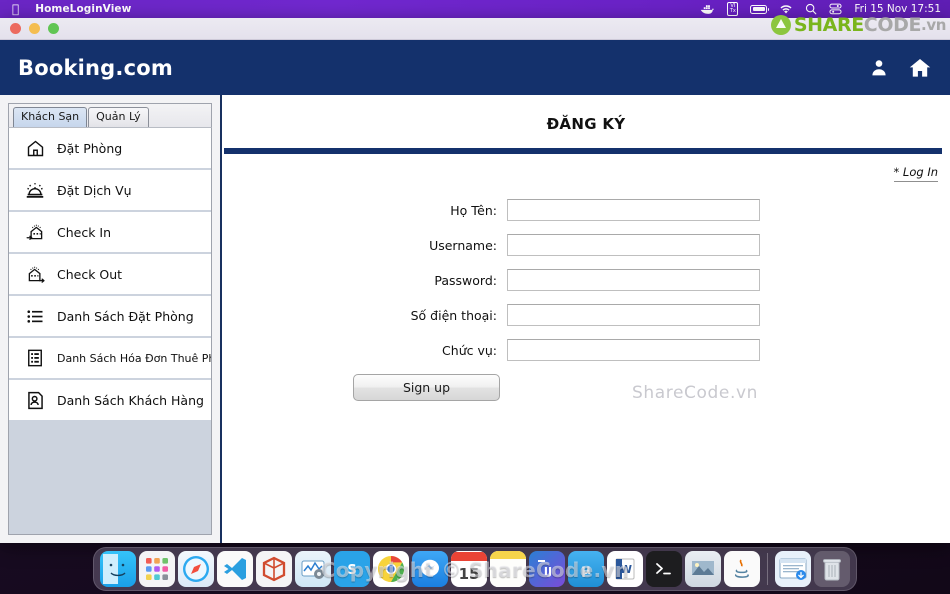 This screenshot has height=594, width=950. I want to click on fullname-label: Họ Tên:, so click(473, 210).